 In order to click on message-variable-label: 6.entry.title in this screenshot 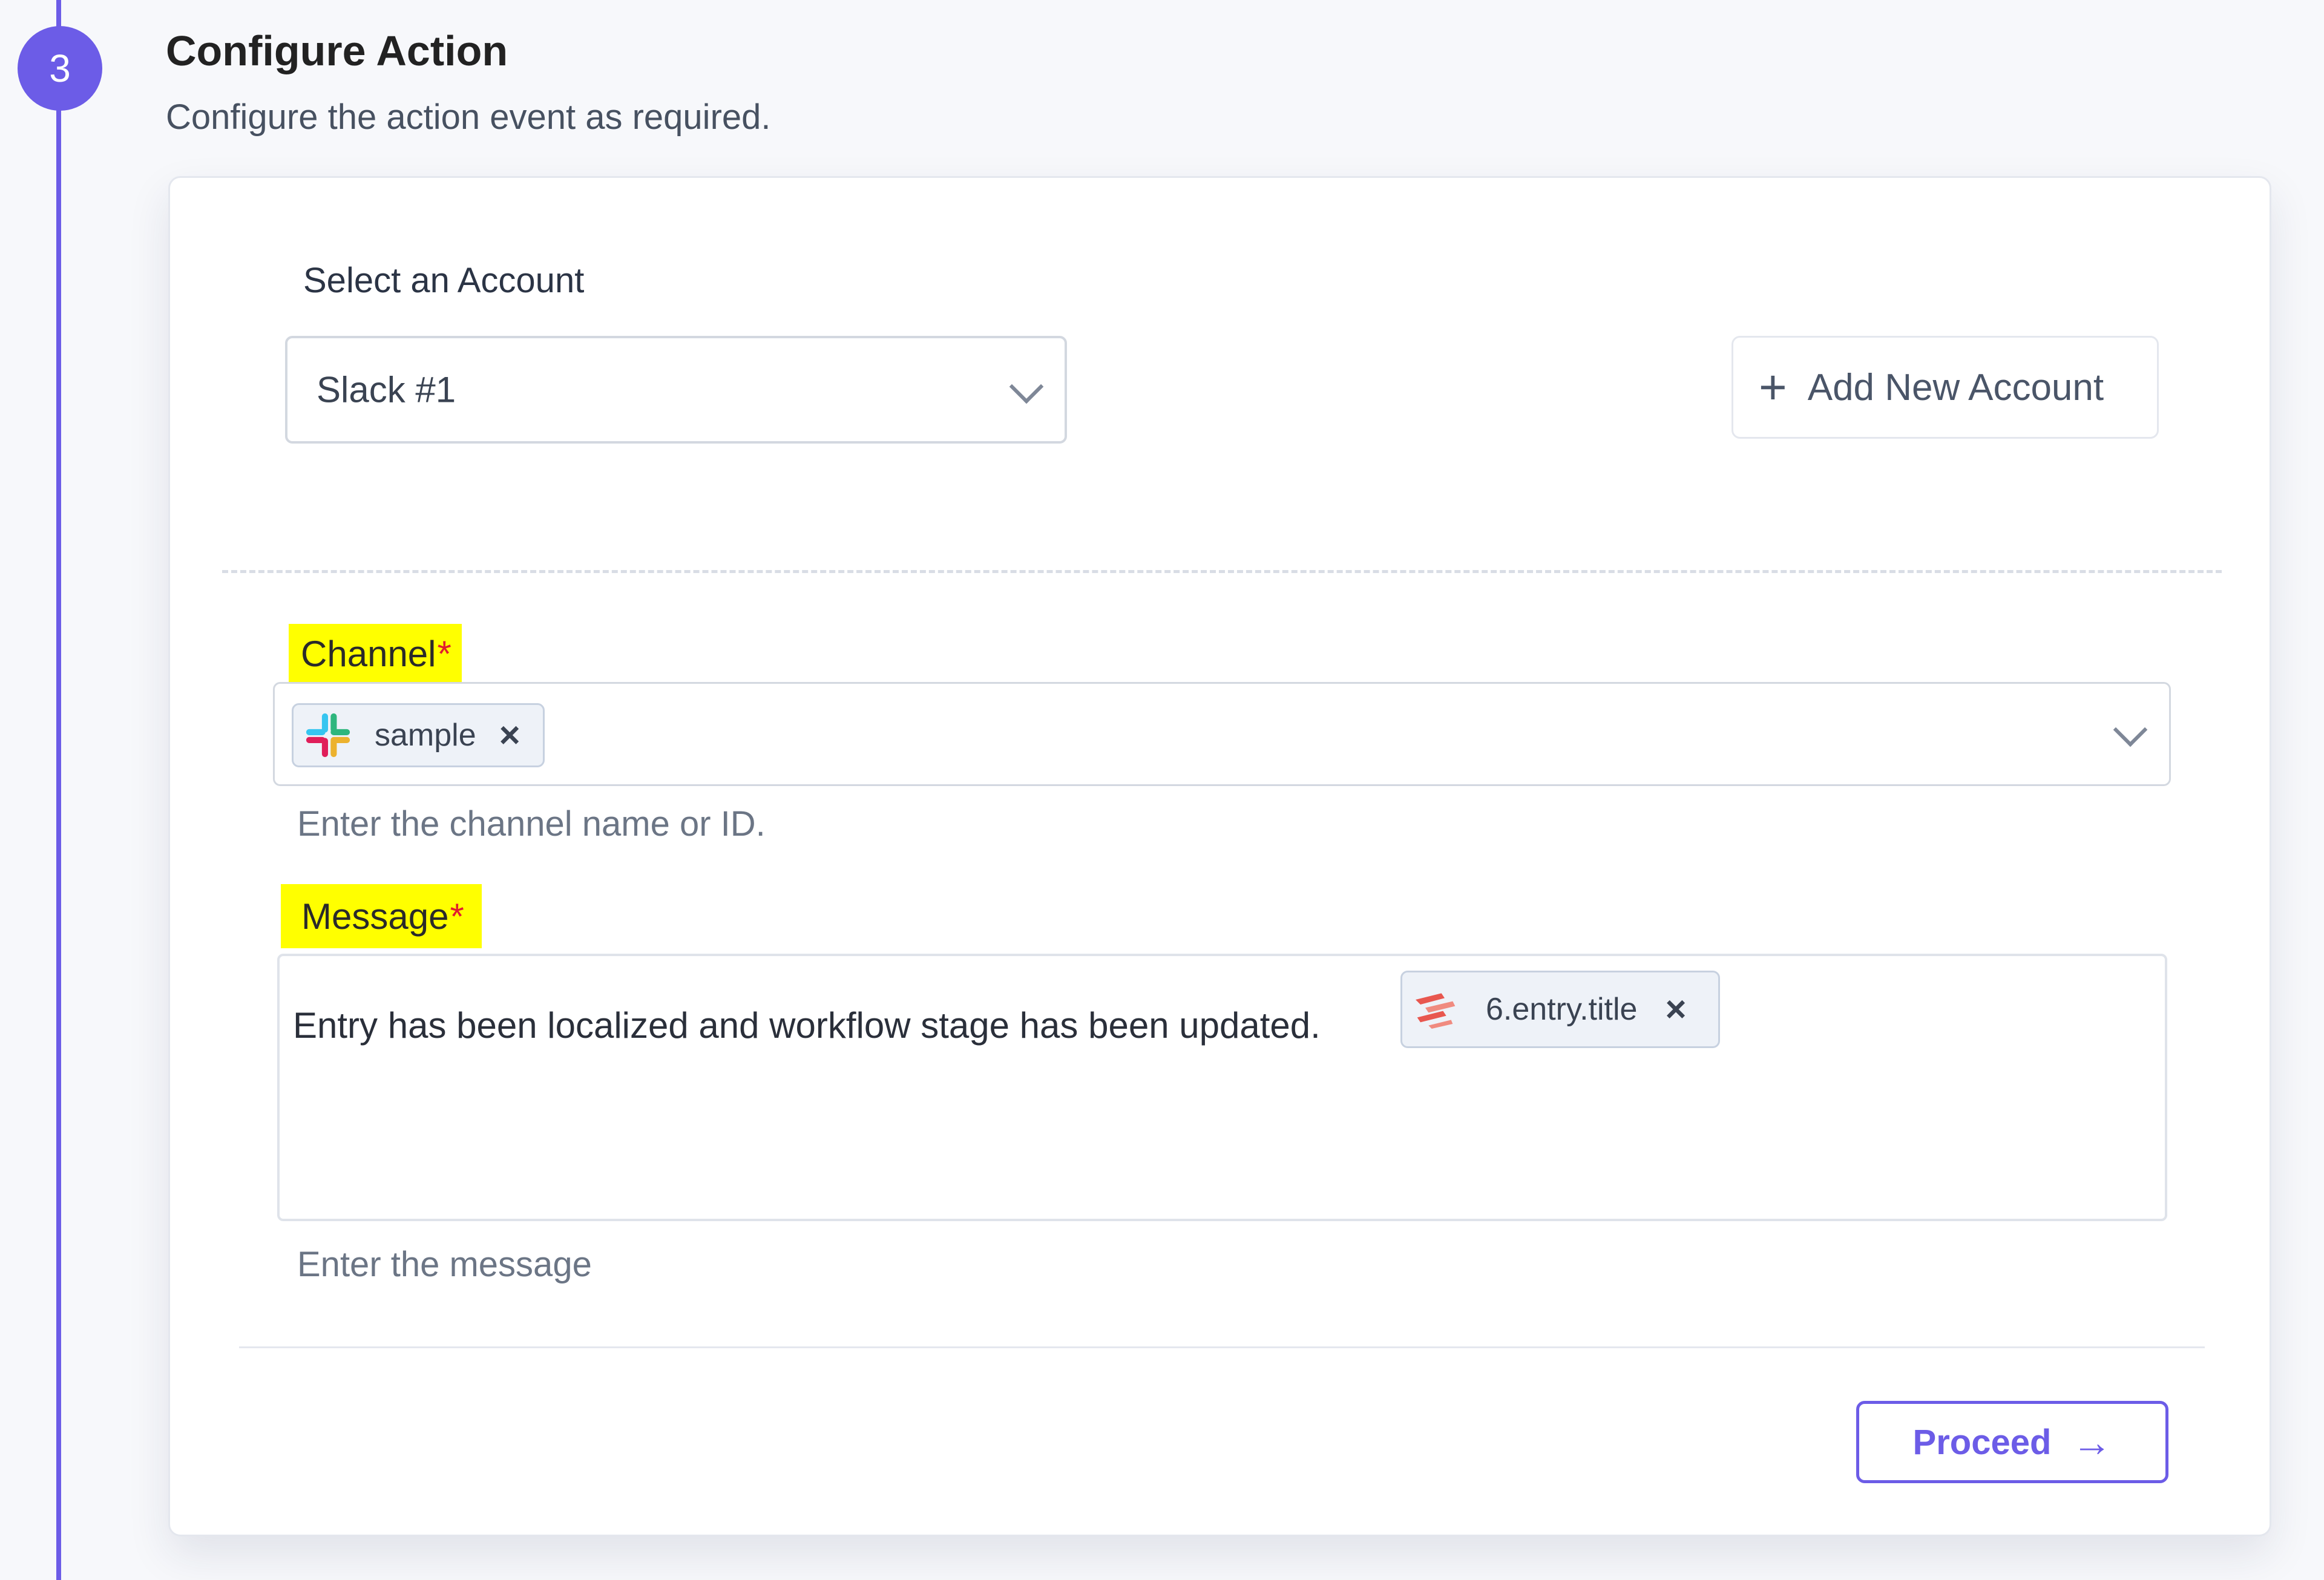, I will do `click(1562, 1009)`.